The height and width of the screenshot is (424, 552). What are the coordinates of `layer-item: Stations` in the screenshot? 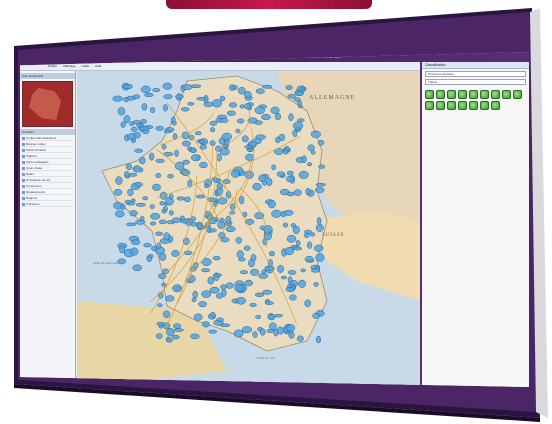 It's located at (47, 156).